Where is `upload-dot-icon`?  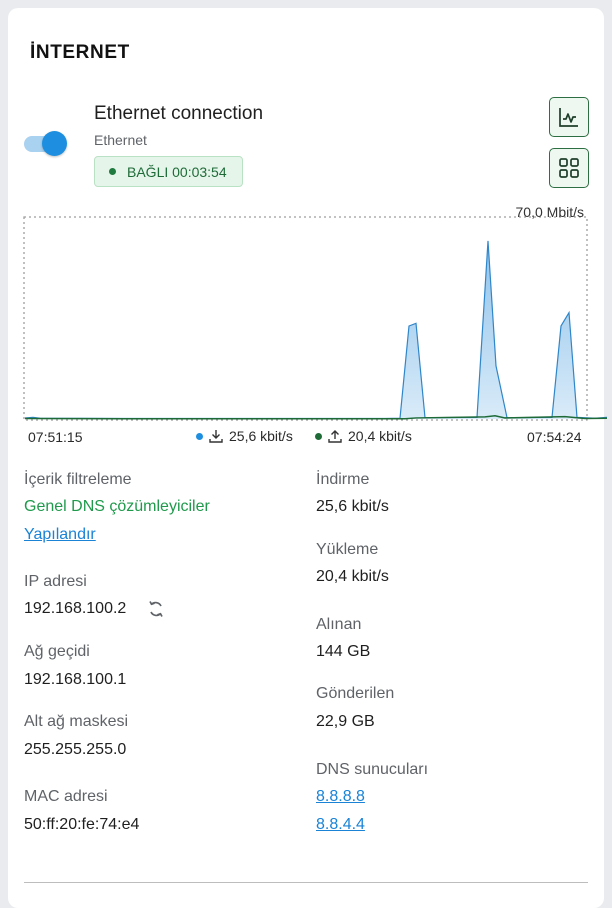 upload-dot-icon is located at coordinates (318, 436).